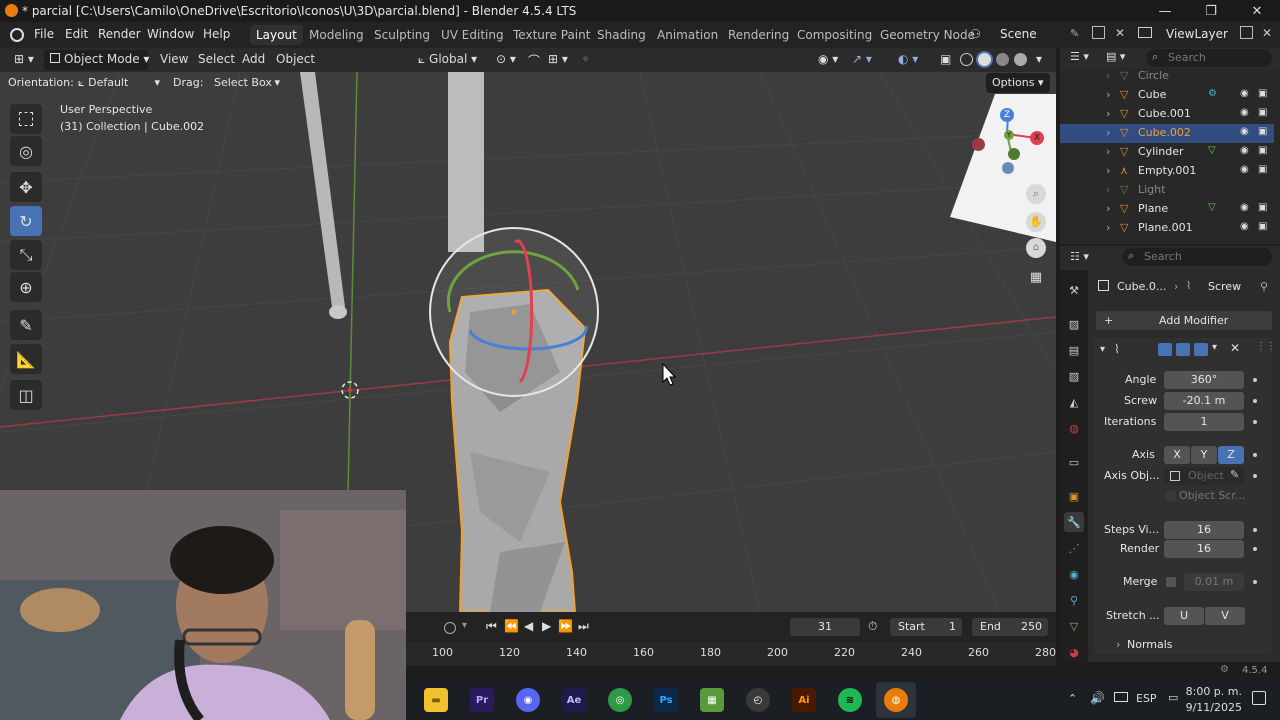  What do you see at coordinates (1184, 616) in the screenshot?
I see `stretch-u-button: U` at bounding box center [1184, 616].